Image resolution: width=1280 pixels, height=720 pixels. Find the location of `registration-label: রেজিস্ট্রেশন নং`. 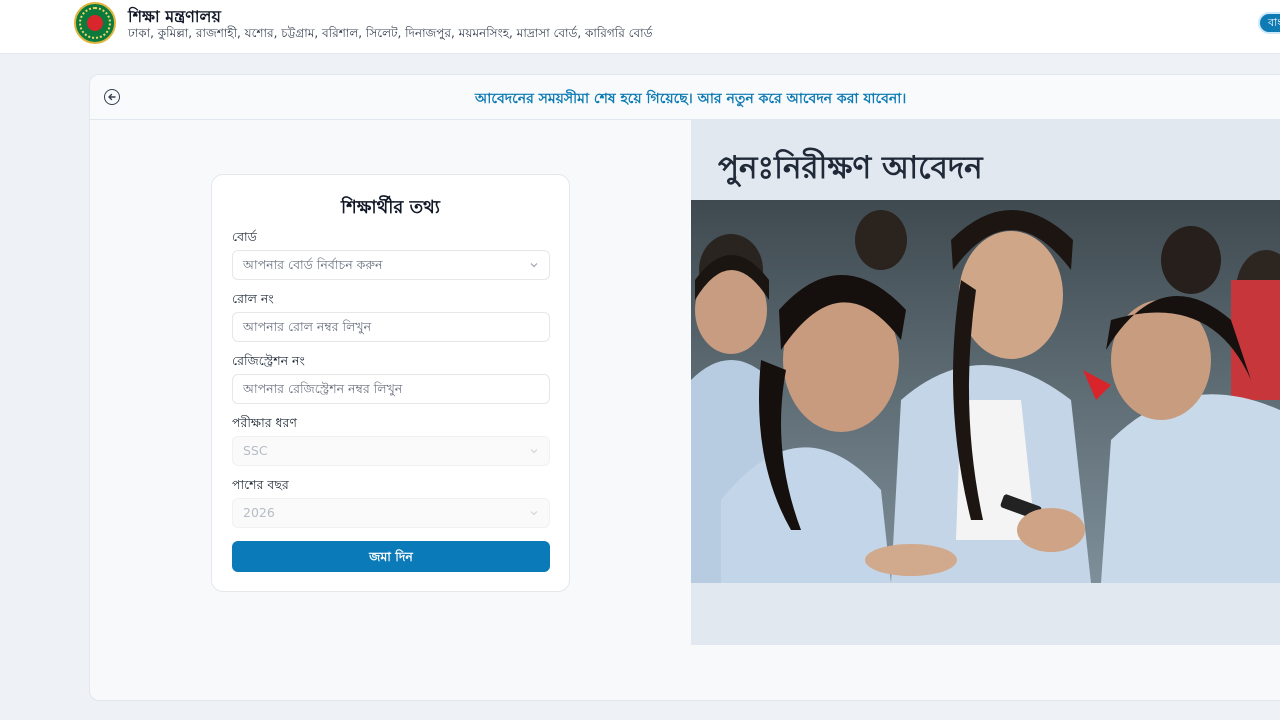

registration-label: রেজিস্ট্রেশন নং is located at coordinates (268, 360).